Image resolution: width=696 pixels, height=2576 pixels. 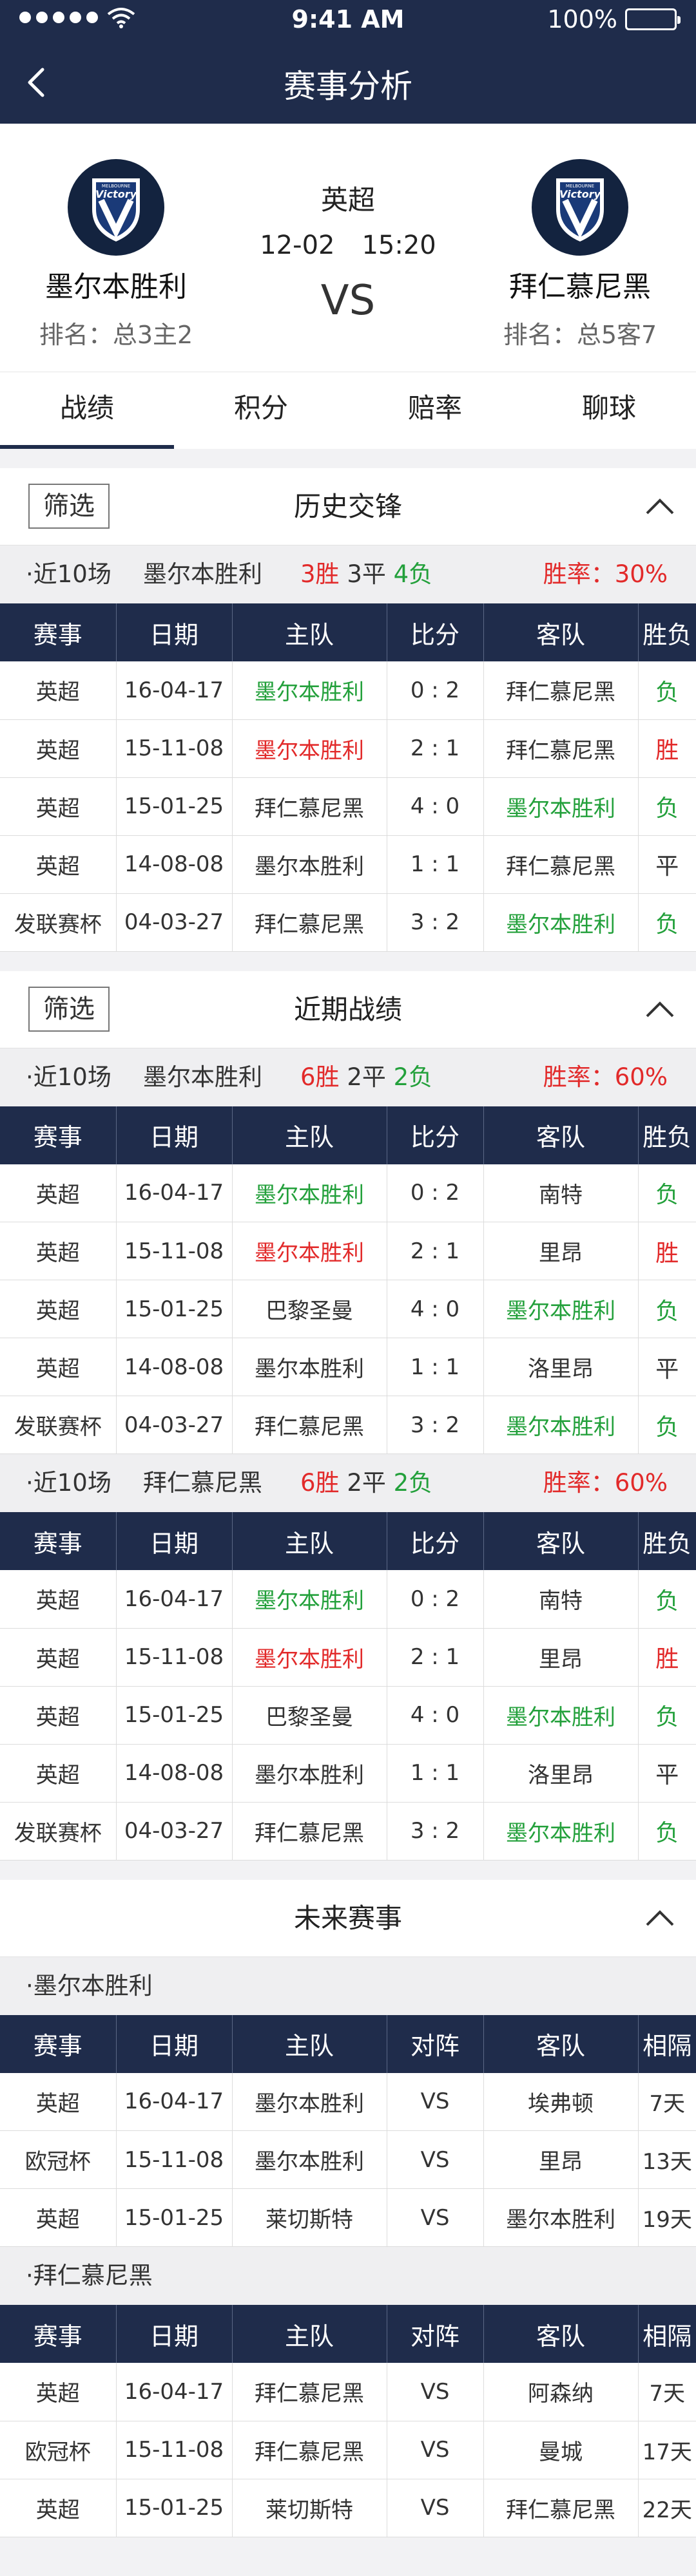 What do you see at coordinates (348, 507) in the screenshot?
I see `history-header: 筛选 历史交锋` at bounding box center [348, 507].